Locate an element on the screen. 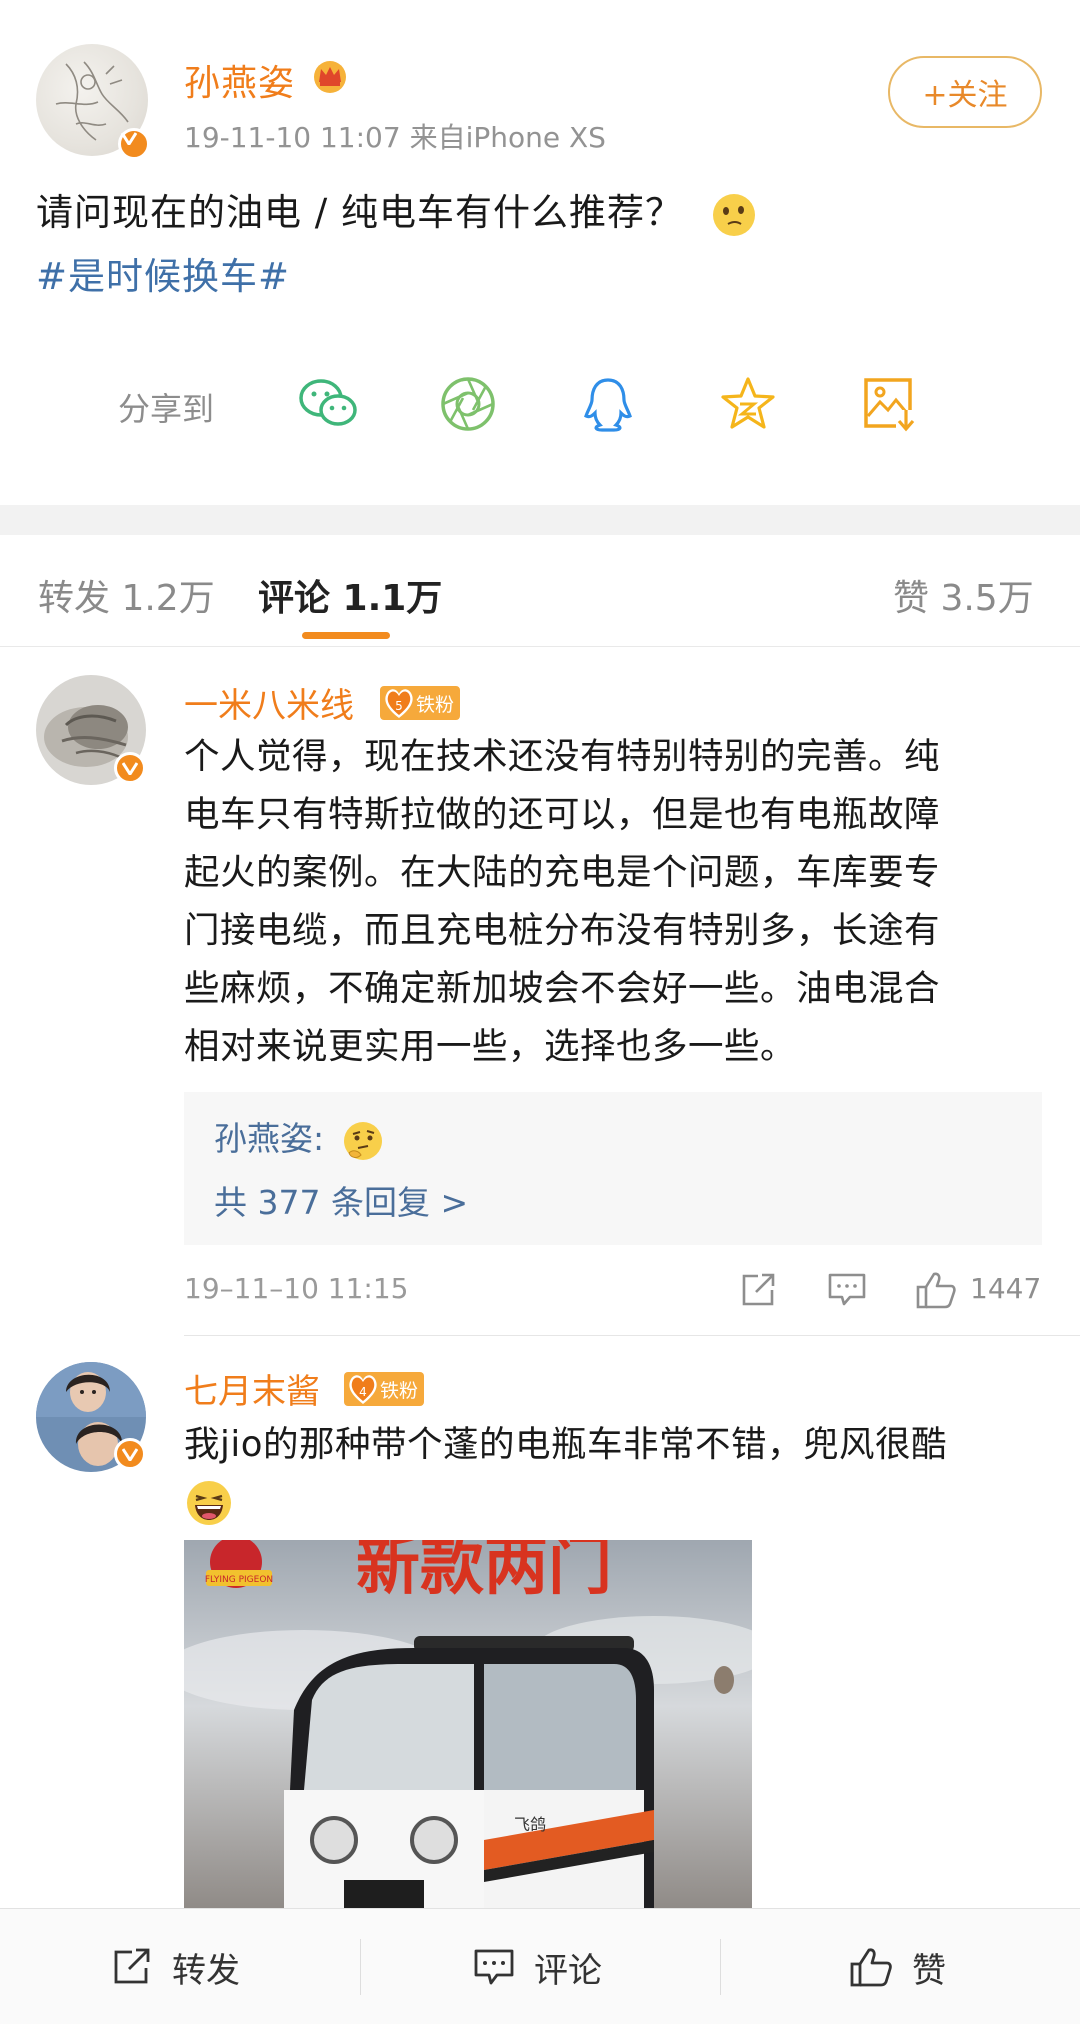 The height and width of the screenshot is (2024, 1080). fan-badge: 4 铁粉 is located at coordinates (384, 1389).